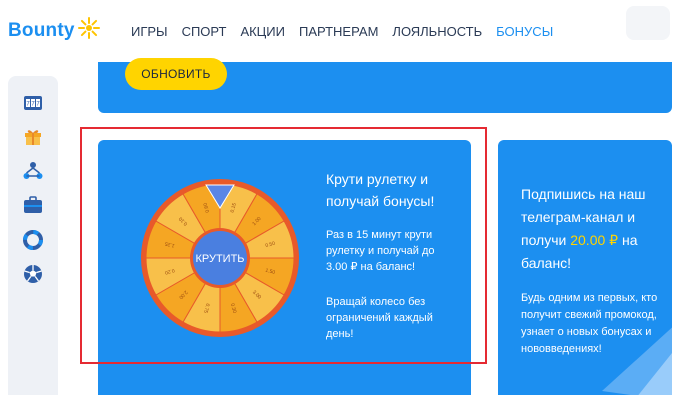  I want to click on nav-item-bonuses: БОНУСЫ, so click(524, 31).